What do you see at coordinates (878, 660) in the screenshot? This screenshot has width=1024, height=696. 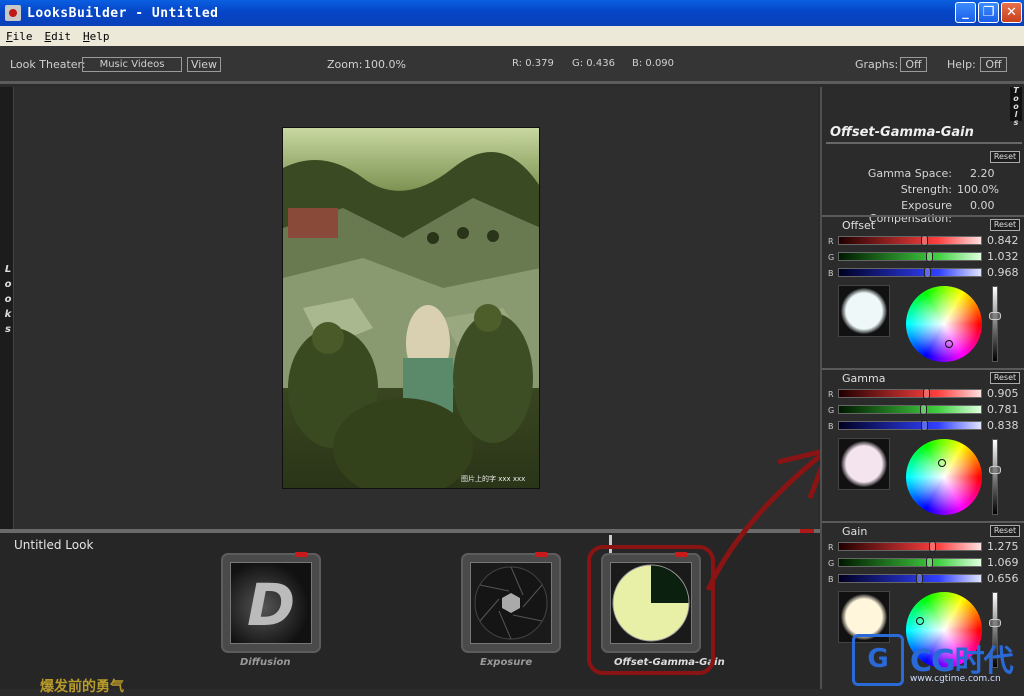 I see `watermark-logo: G` at bounding box center [878, 660].